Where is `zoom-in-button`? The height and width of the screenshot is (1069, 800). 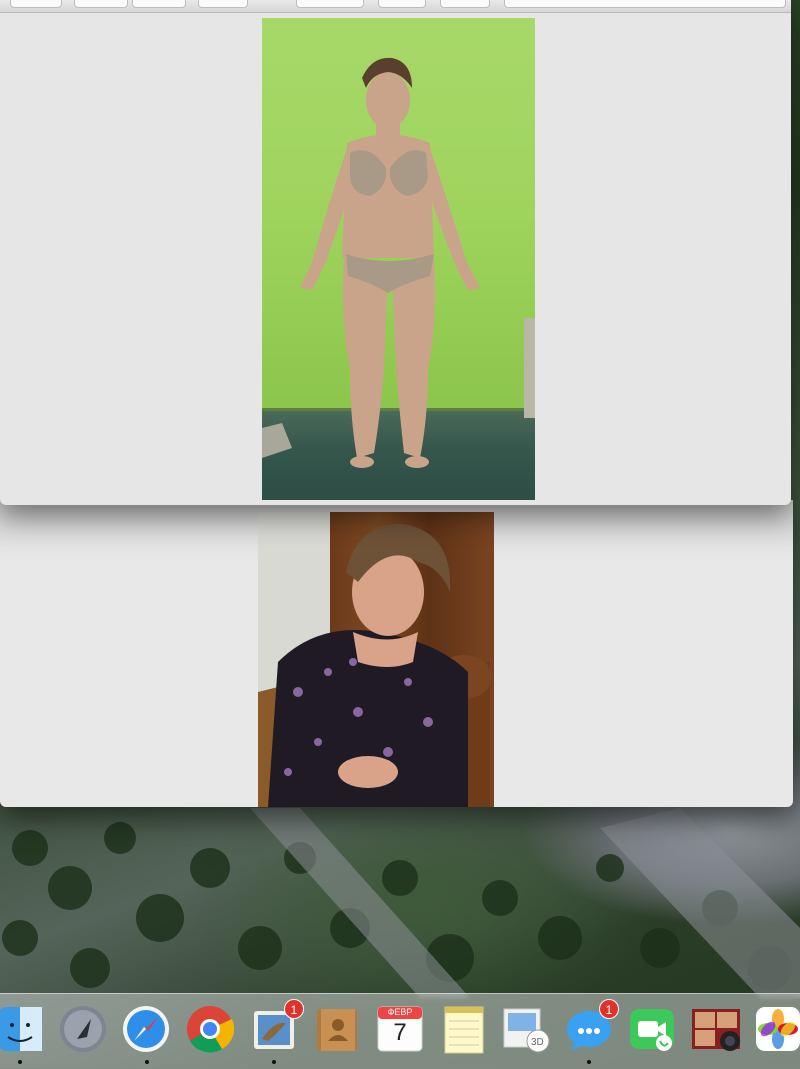 zoom-in-button is located at coordinates (159, 4).